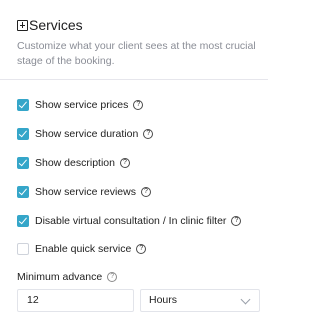 The width and height of the screenshot is (320, 322). I want to click on services-title-row: Services, so click(50, 25).